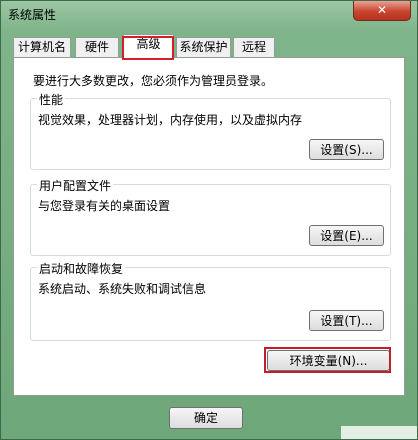 The height and width of the screenshot is (440, 418). Describe the element at coordinates (379, 432) in the screenshot. I see `window-corner` at that location.